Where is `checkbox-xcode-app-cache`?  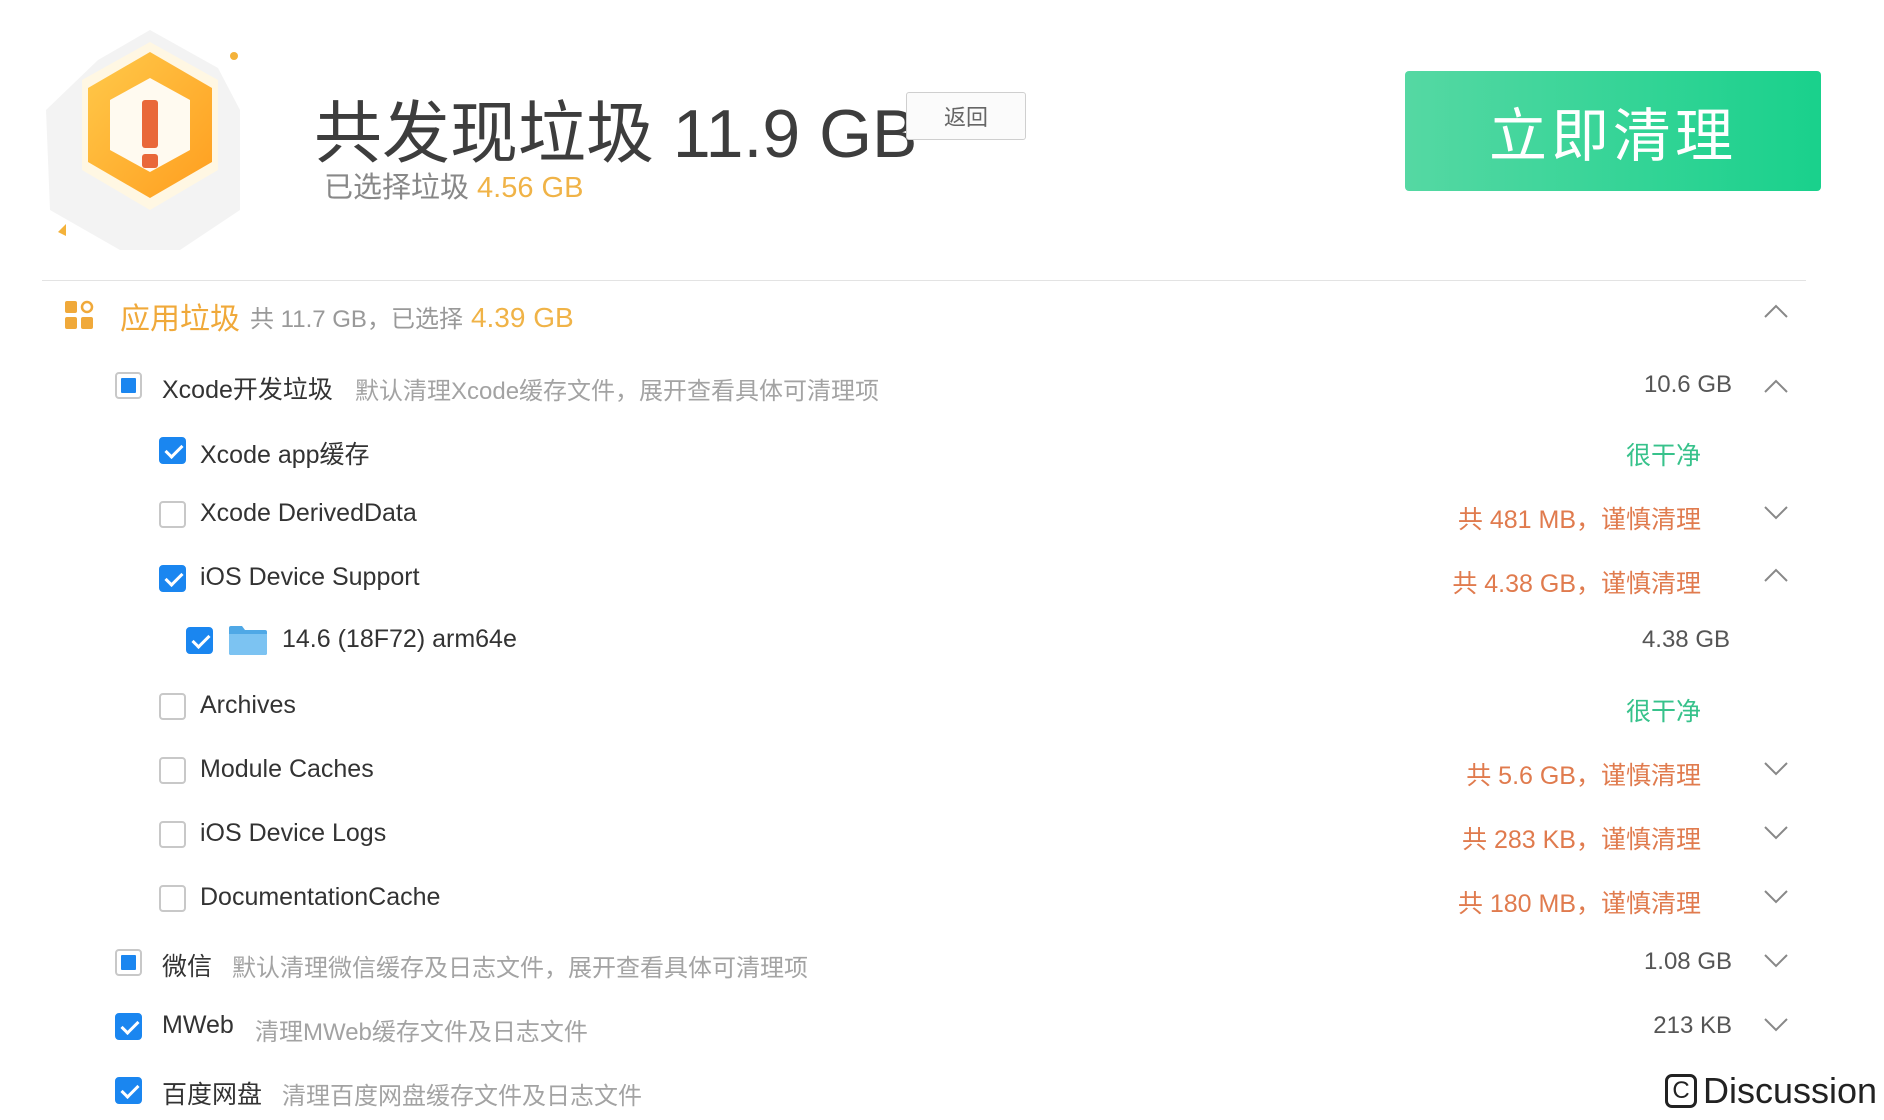 checkbox-xcode-app-cache is located at coordinates (172, 450).